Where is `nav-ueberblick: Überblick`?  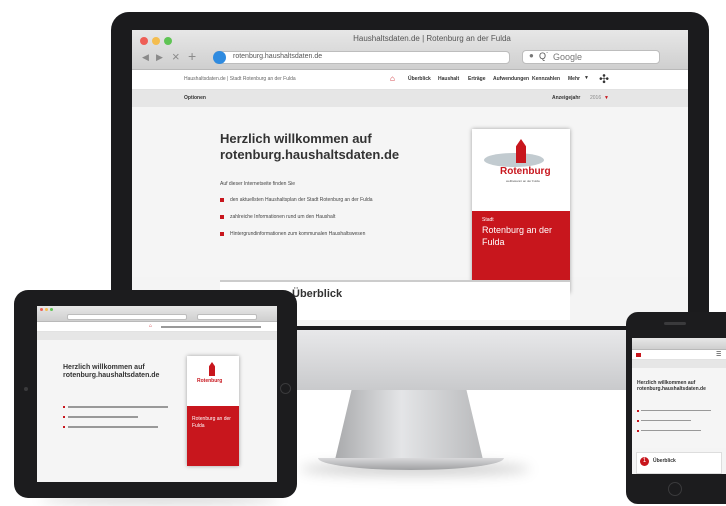
nav-ueberblick: Überblick is located at coordinates (419, 79).